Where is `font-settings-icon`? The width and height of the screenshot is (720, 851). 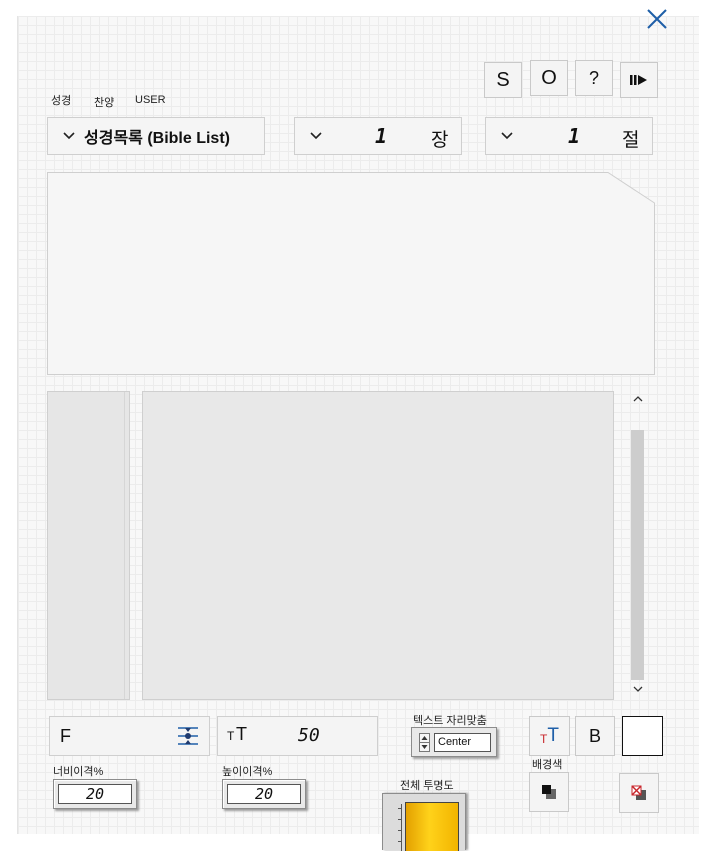 font-settings-icon is located at coordinates (188, 736).